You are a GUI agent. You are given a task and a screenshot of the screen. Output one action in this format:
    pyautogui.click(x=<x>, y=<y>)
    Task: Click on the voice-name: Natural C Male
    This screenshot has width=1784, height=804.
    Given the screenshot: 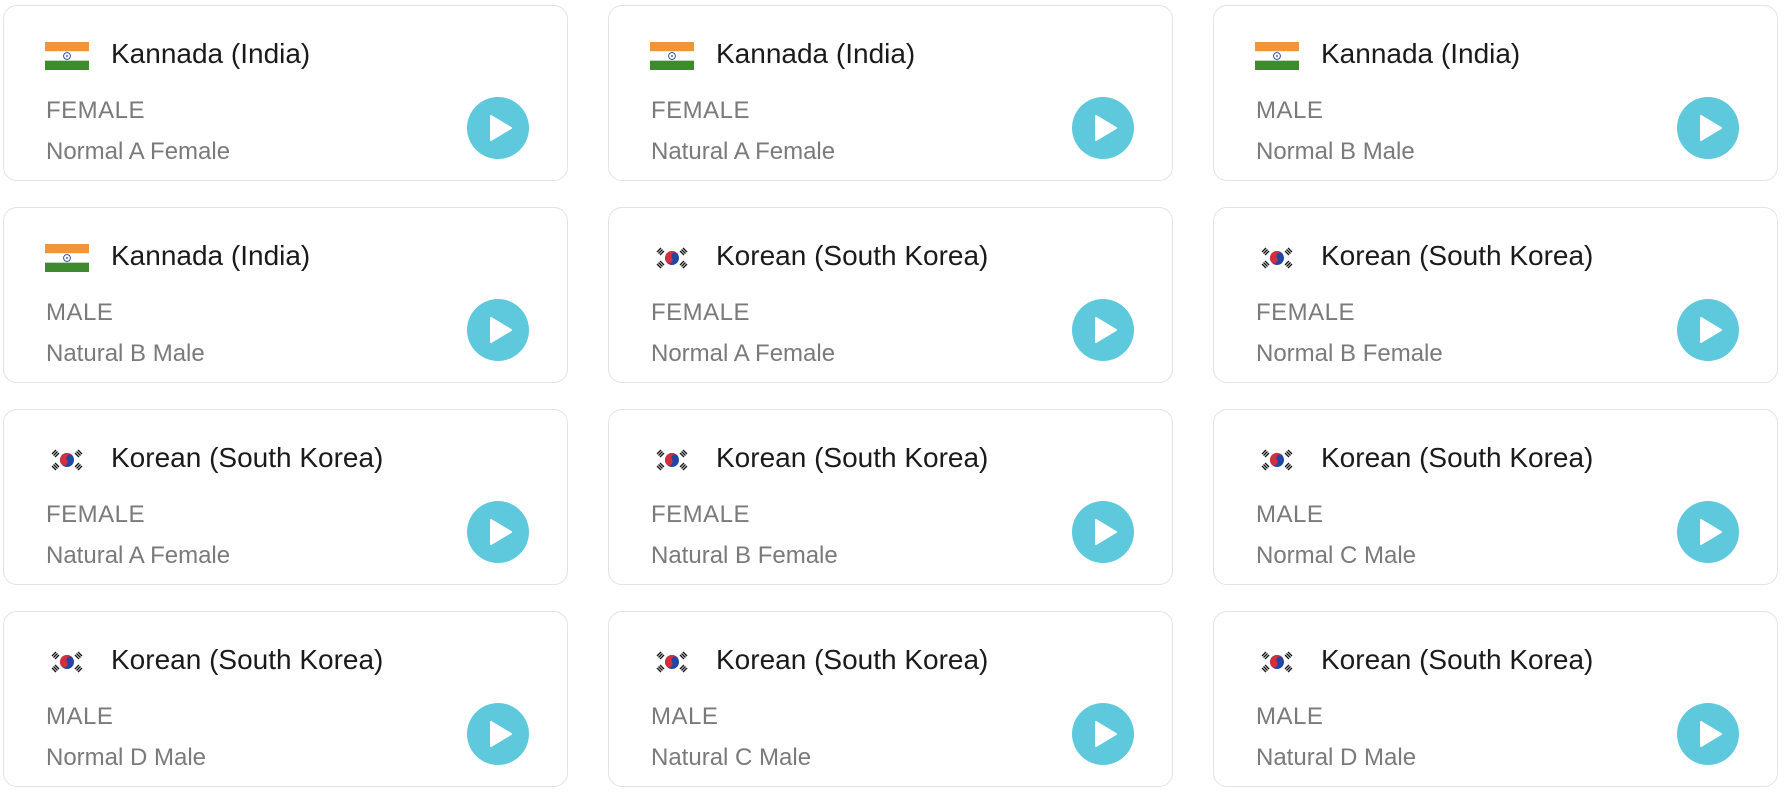 What is the action you would take?
    pyautogui.click(x=731, y=757)
    